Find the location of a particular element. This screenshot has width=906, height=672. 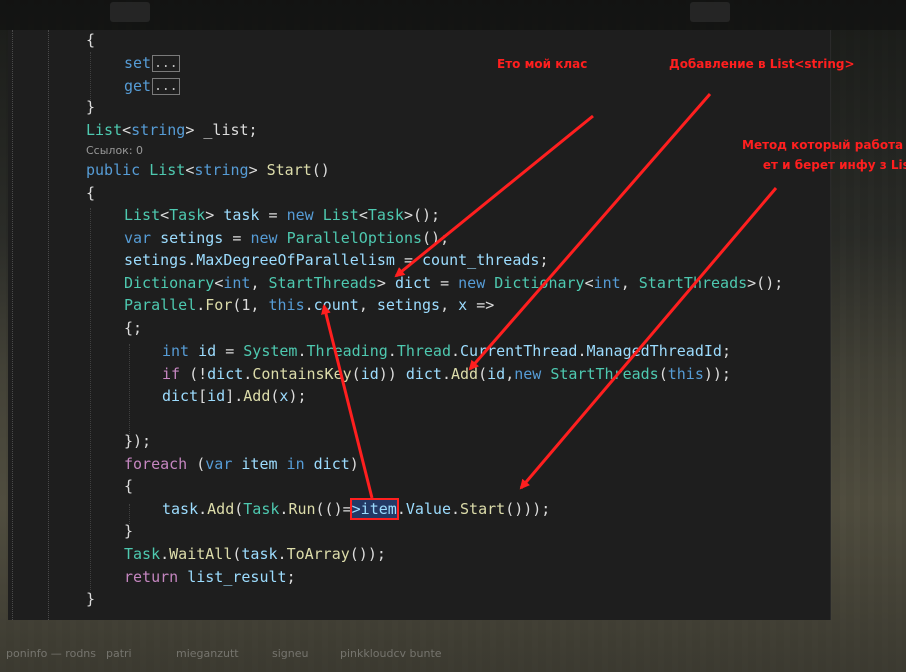

arrow-to-dict-add is located at coordinates (590, 232).